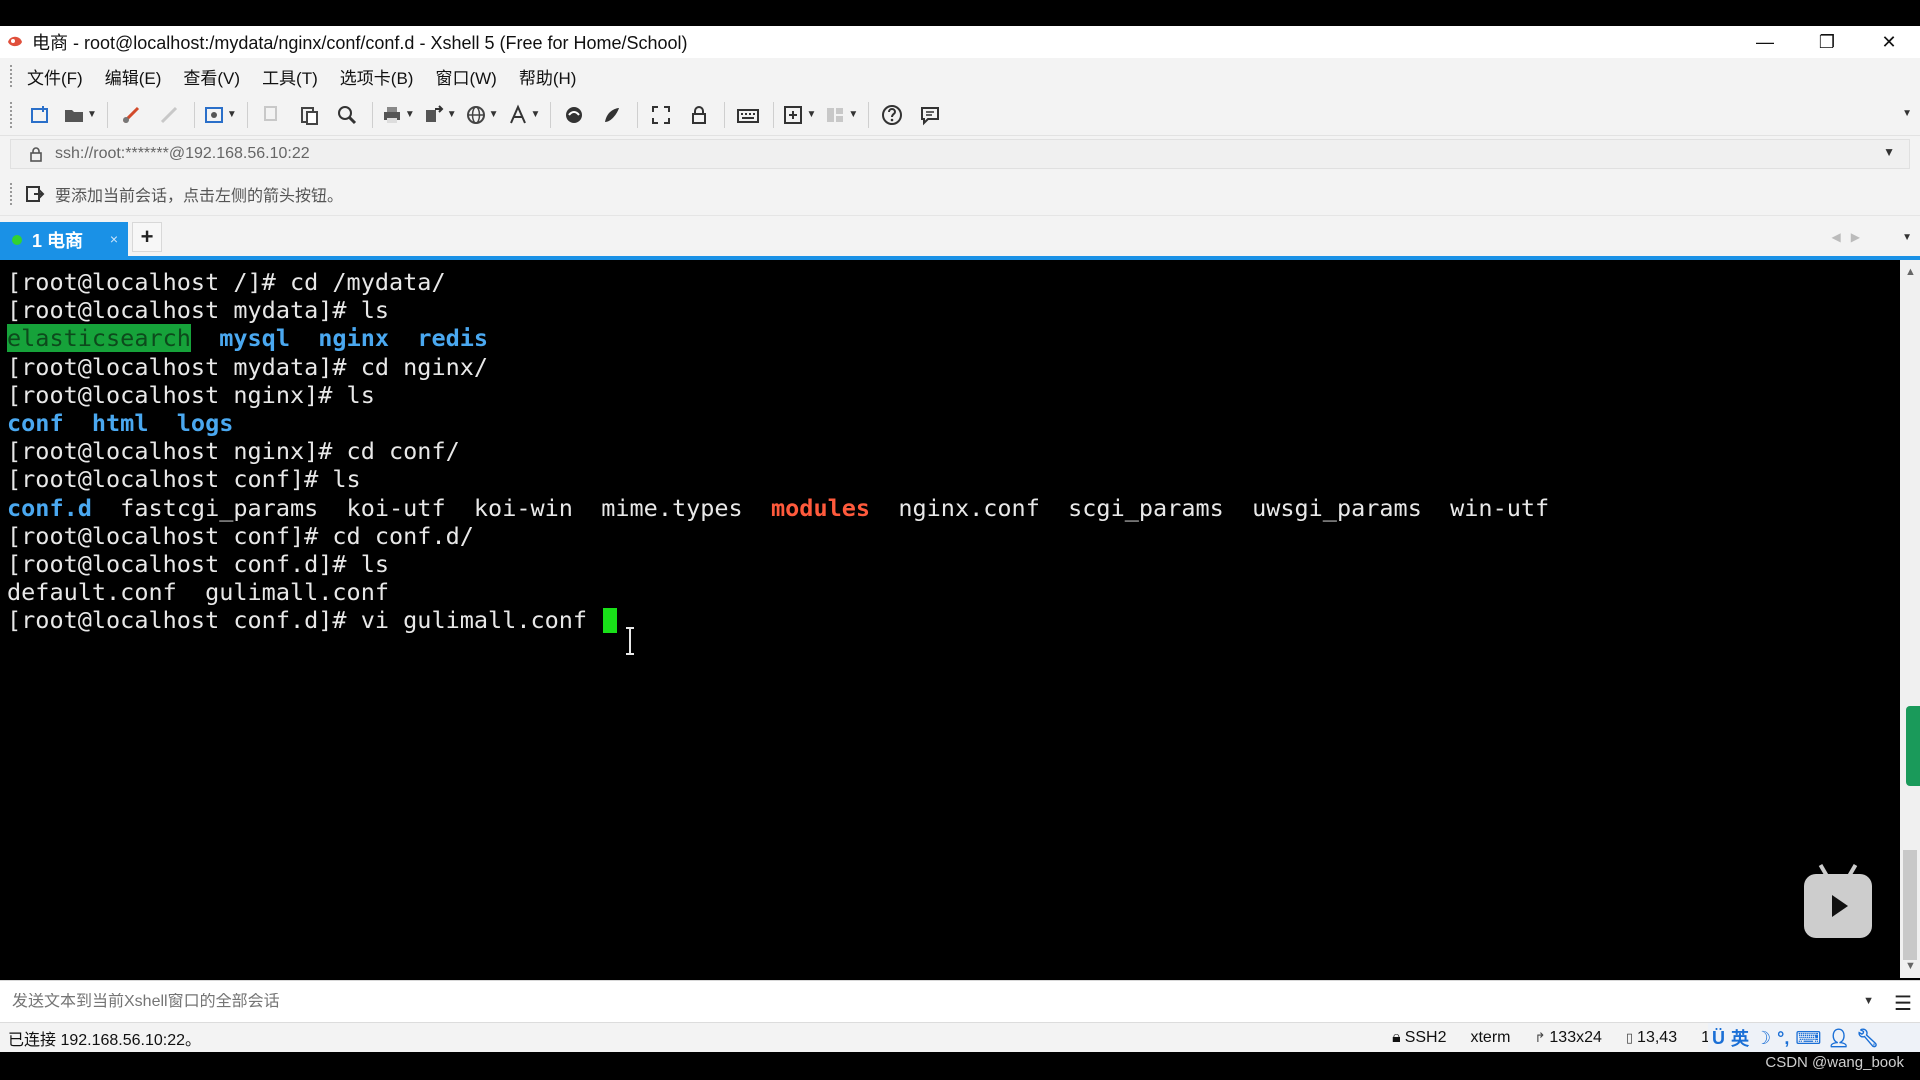 This screenshot has width=1920, height=1080. Describe the element at coordinates (17, 240) in the screenshot. I see `connection-status-dot` at that location.